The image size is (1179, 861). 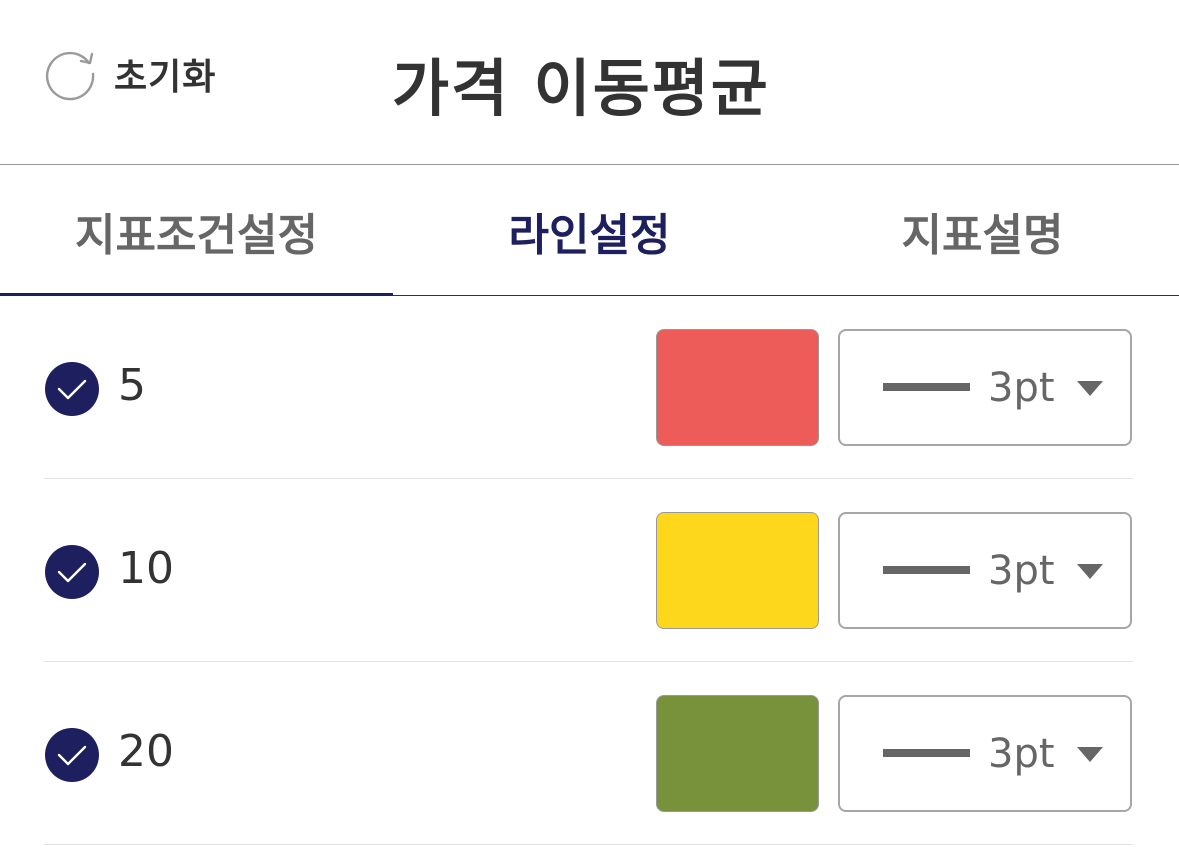 I want to click on period-label: 5, so click(x=132, y=385).